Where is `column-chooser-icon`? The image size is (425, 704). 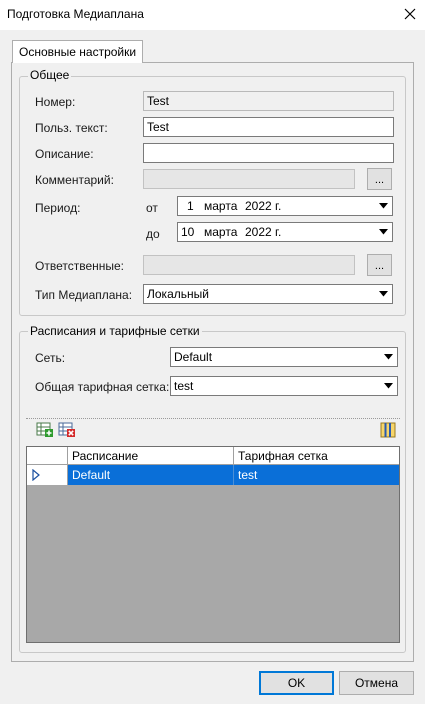 column-chooser-icon is located at coordinates (388, 430).